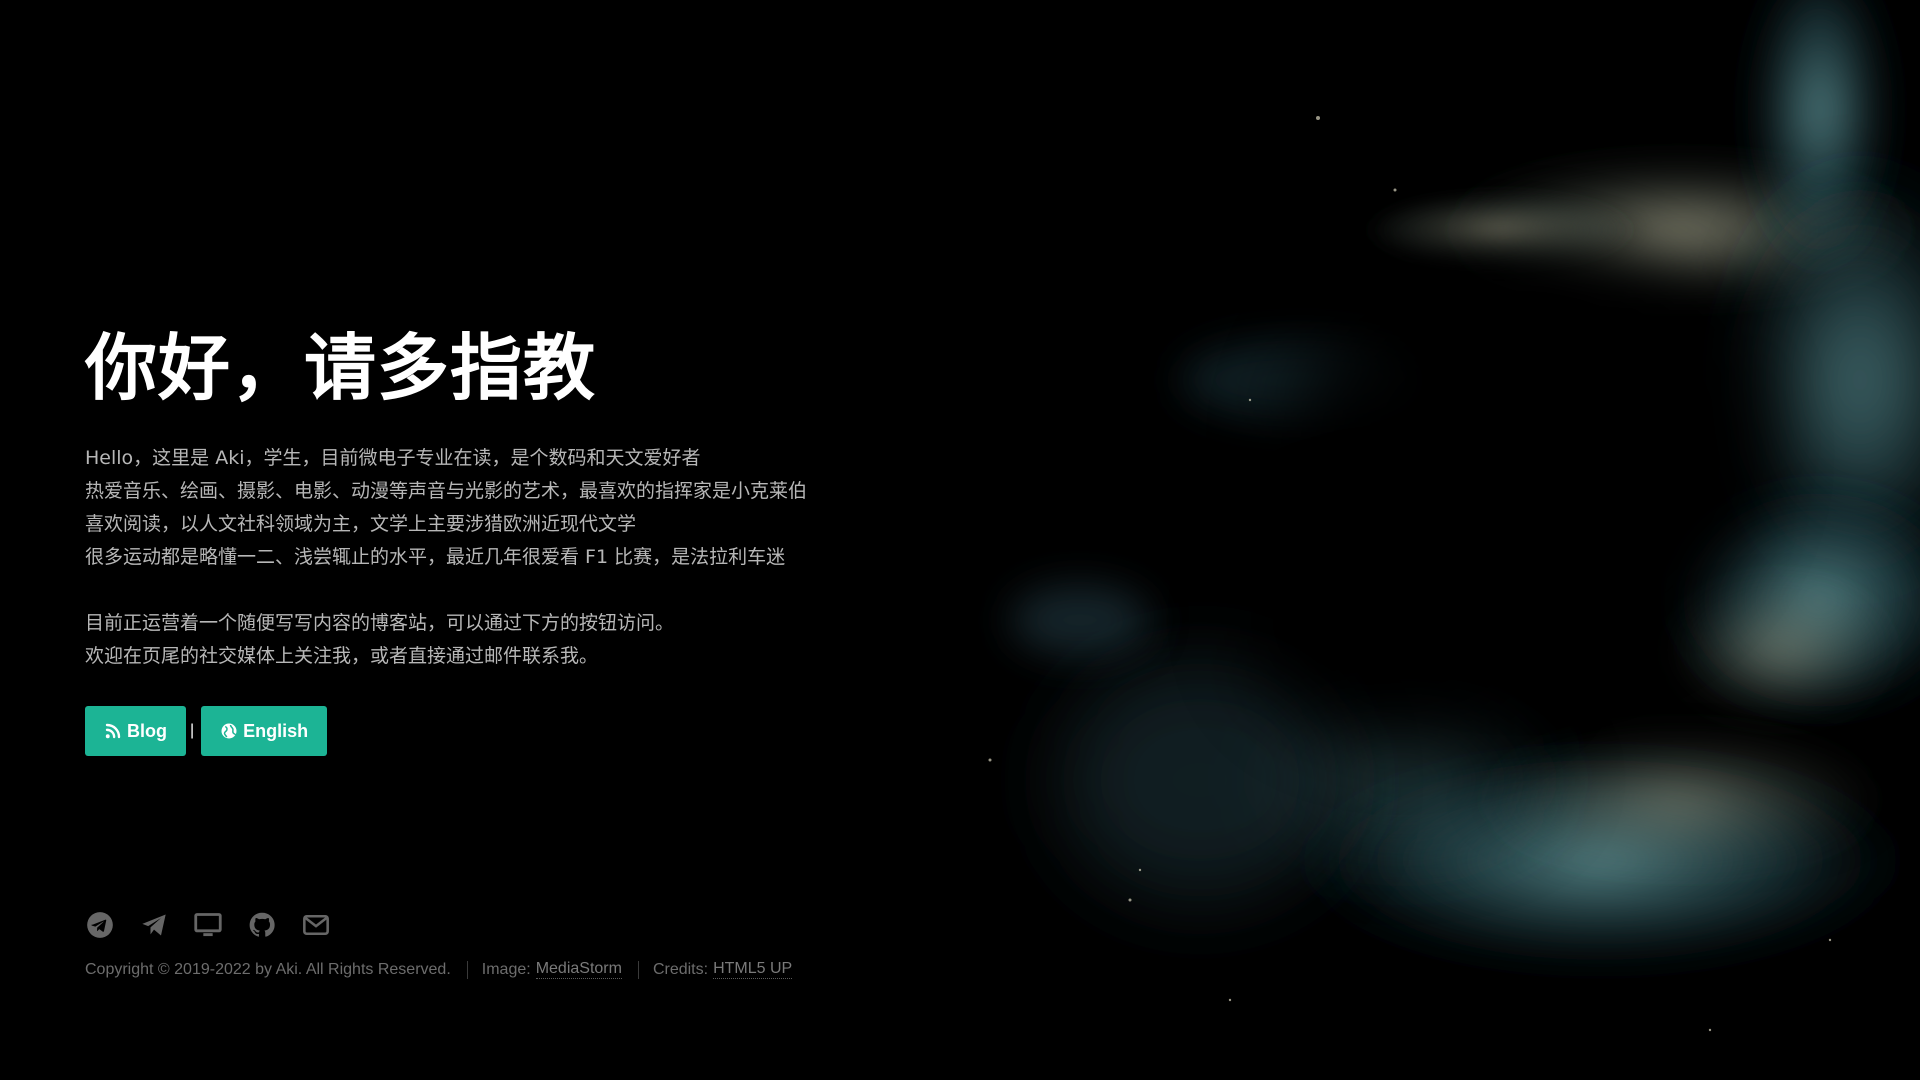 This screenshot has width=1920, height=1080. What do you see at coordinates (262, 925) in the screenshot?
I see `github-icon` at bounding box center [262, 925].